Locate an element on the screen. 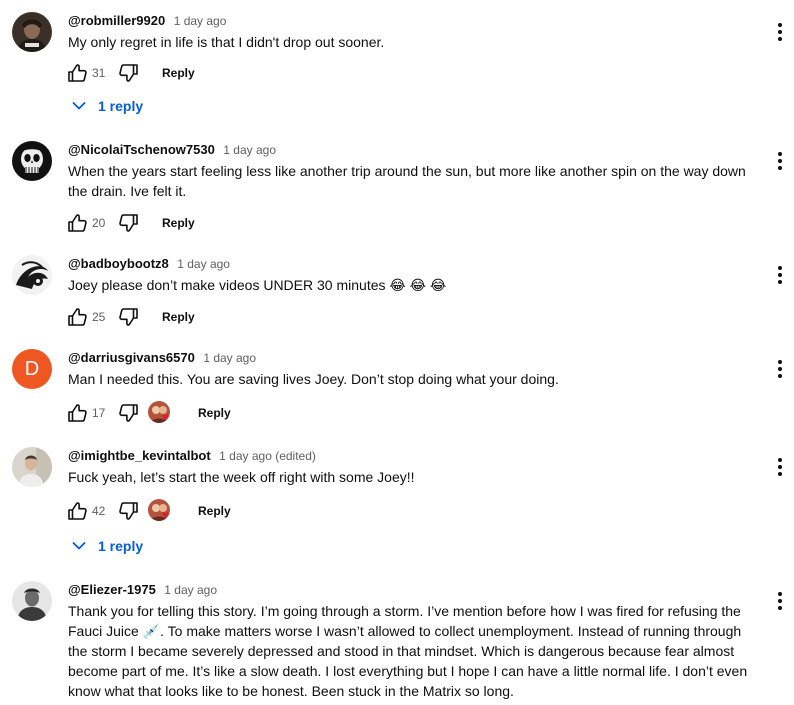 Image resolution: width=794 pixels, height=705 pixels. comment-header: @darriusgivans6570 1 day ago is located at coordinates (162, 358).